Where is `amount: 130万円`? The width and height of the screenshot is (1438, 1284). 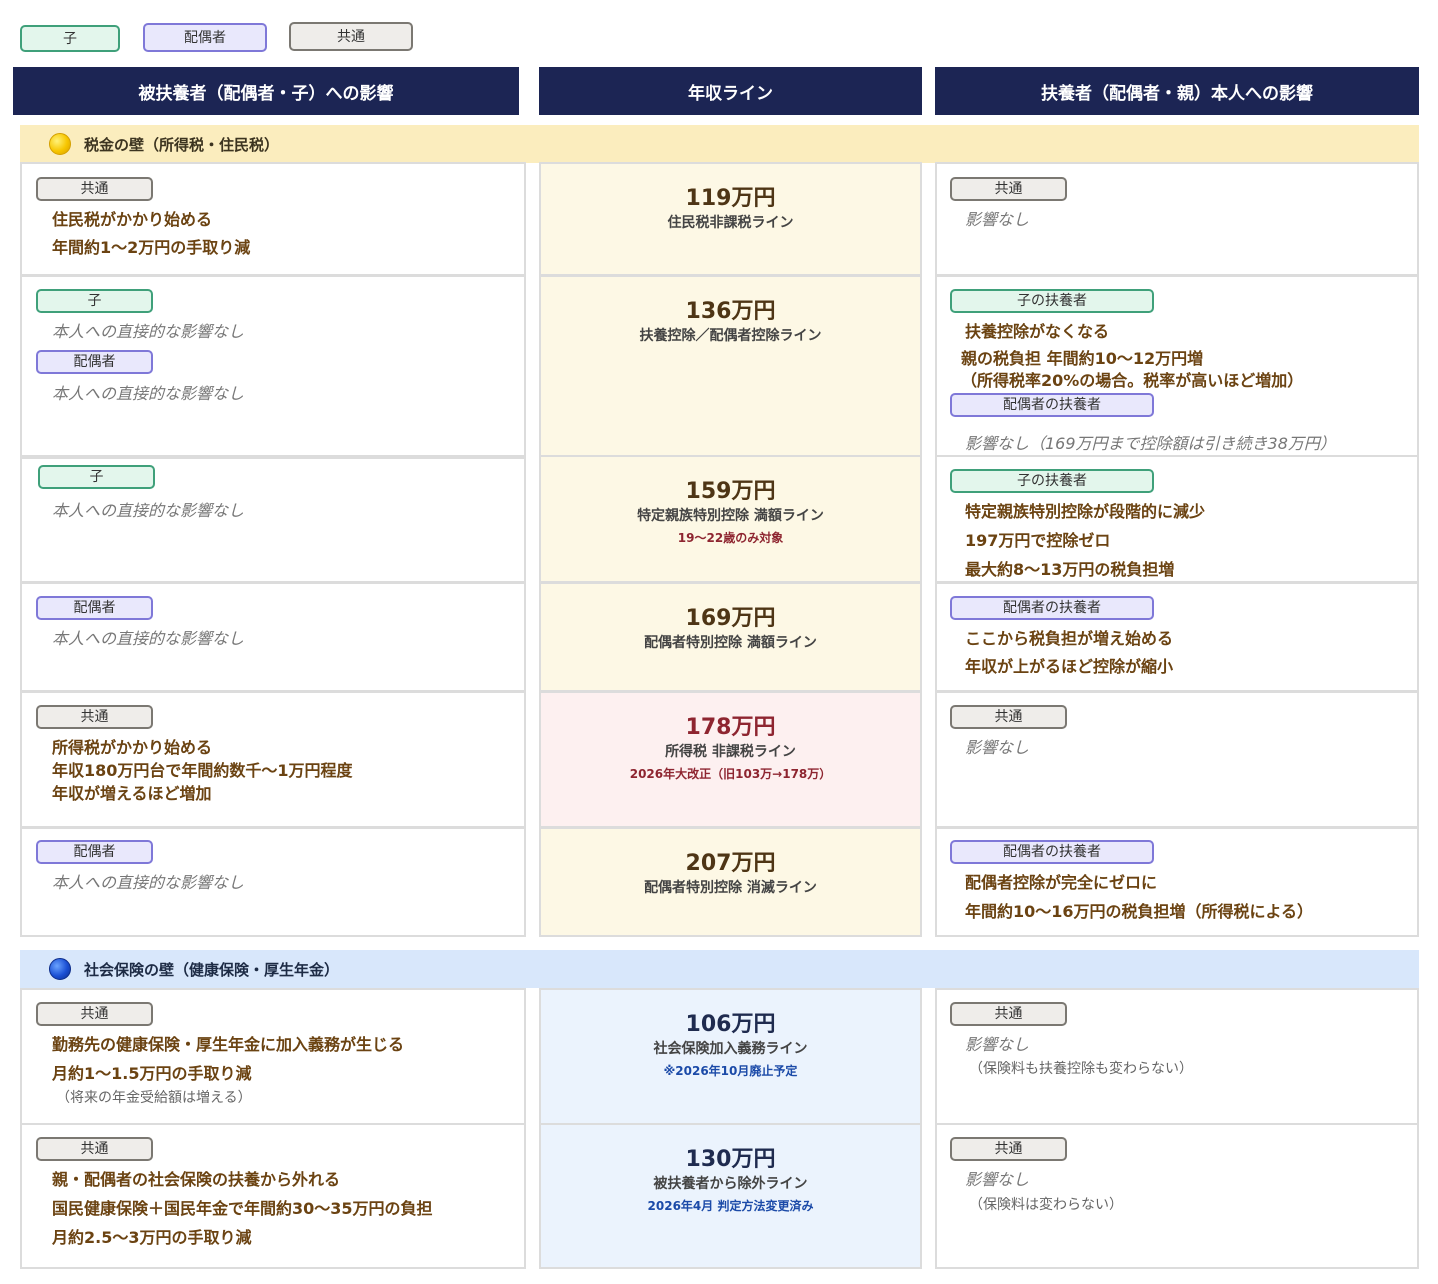
amount: 130万円 is located at coordinates (730, 1159).